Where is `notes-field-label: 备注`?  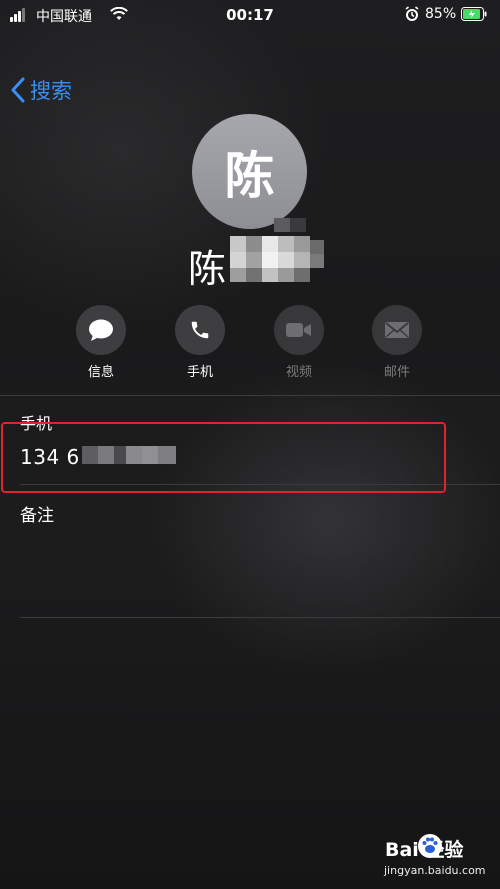
notes-field-label: 备注 is located at coordinates (37, 513).